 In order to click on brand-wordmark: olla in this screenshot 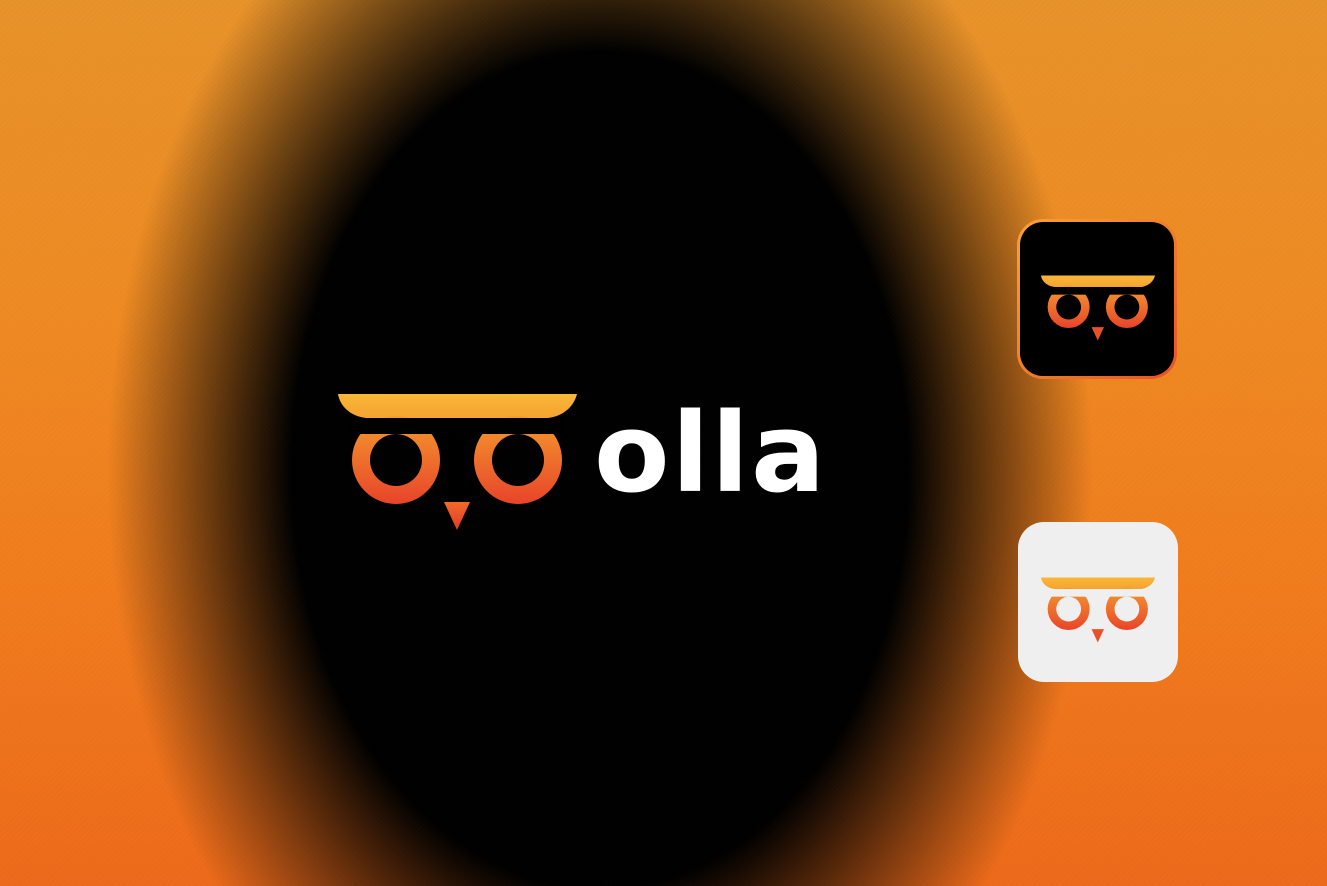, I will do `click(711, 453)`.